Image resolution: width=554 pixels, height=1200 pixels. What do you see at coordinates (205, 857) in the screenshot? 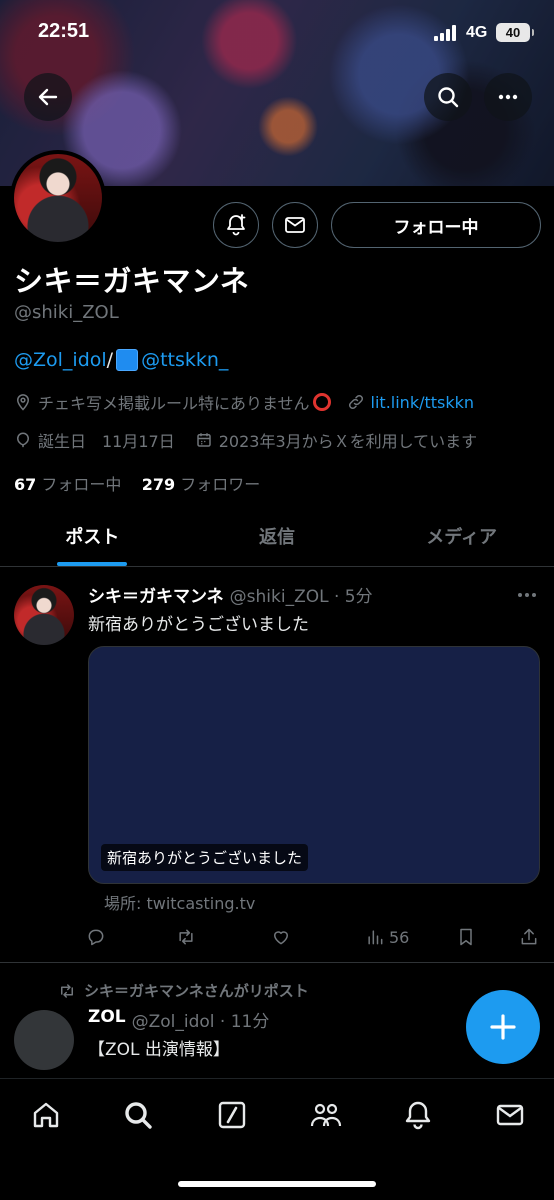
I see `card-title: 新宿ありがとうございました` at bounding box center [205, 857].